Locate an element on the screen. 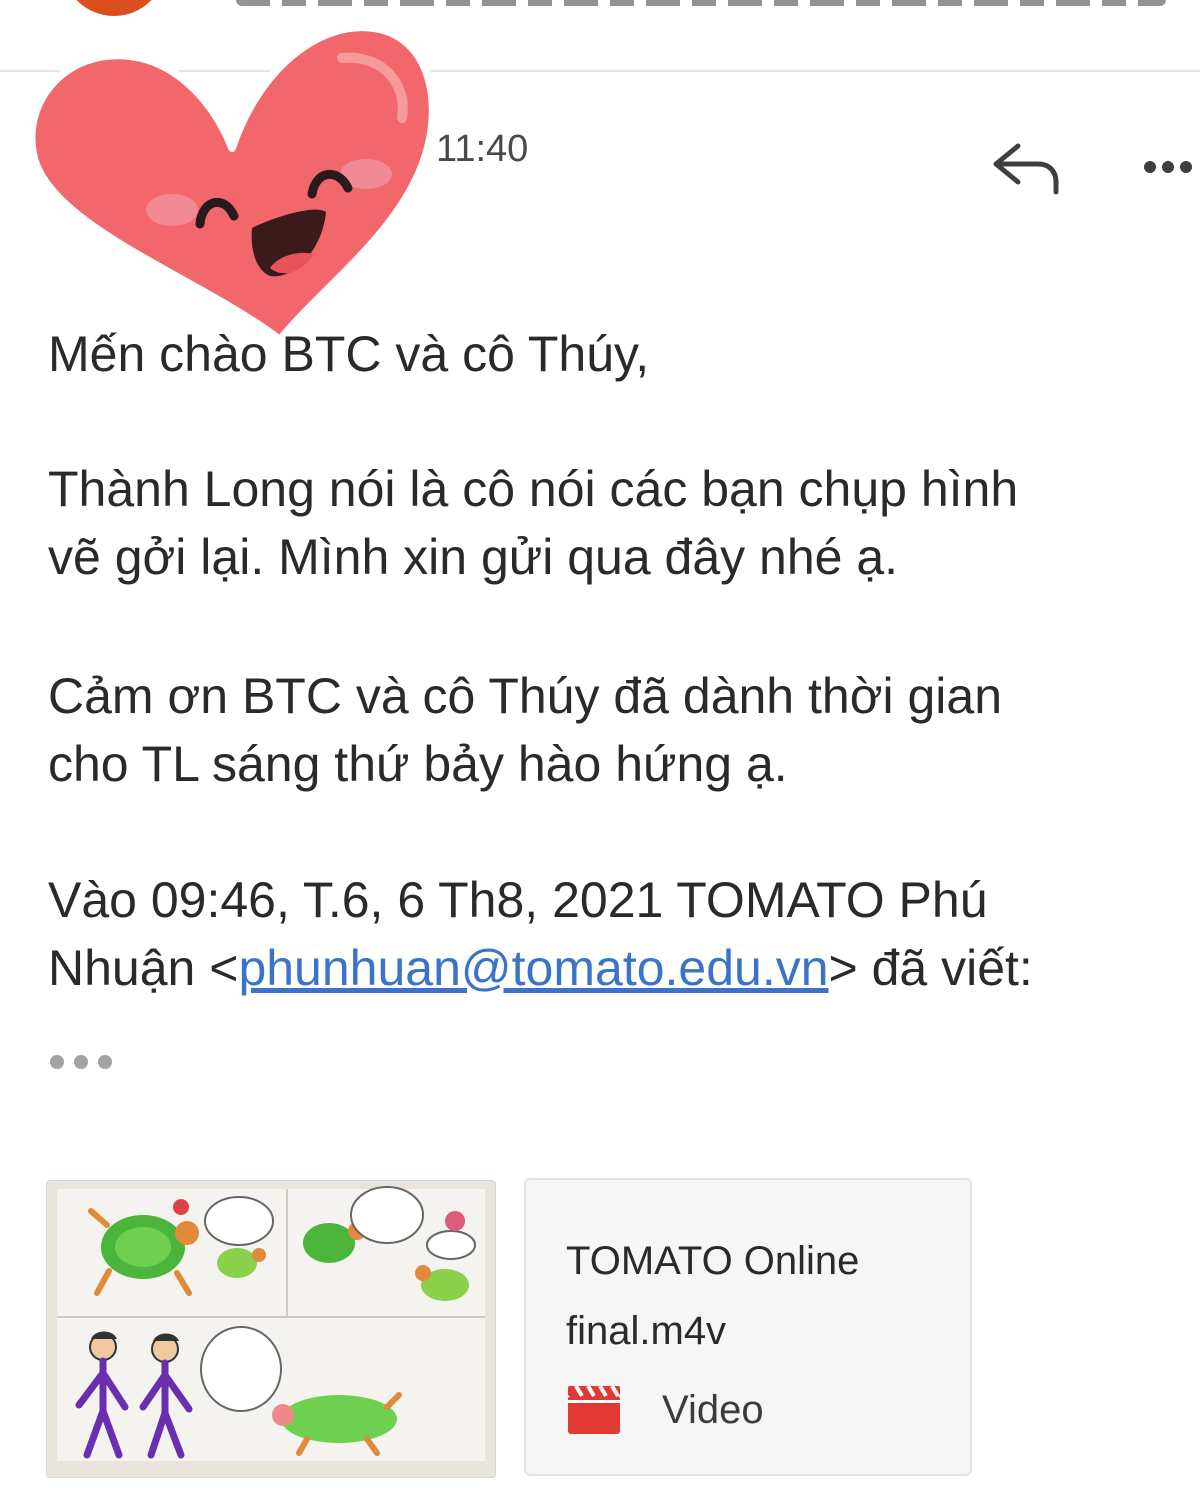 This screenshot has width=1200, height=1500. quote-prefix: Nhuận < is located at coordinates (143, 968).